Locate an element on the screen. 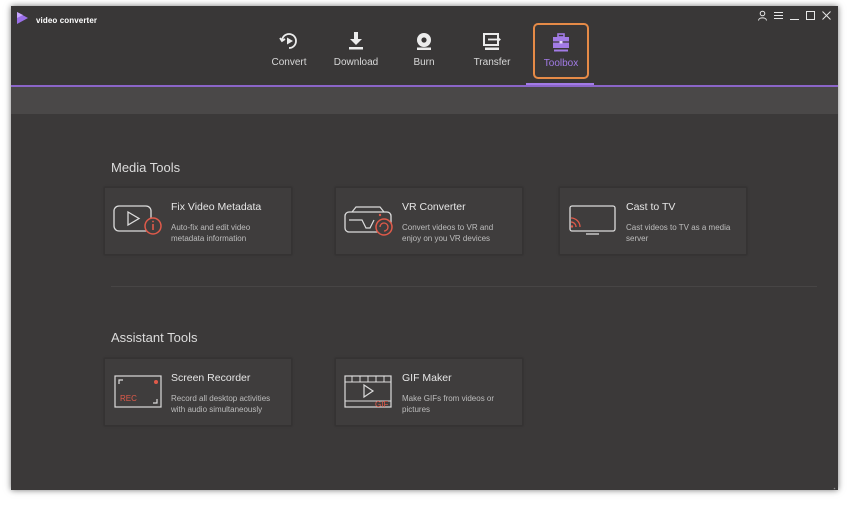  convert-icon is located at coordinates (289, 41).